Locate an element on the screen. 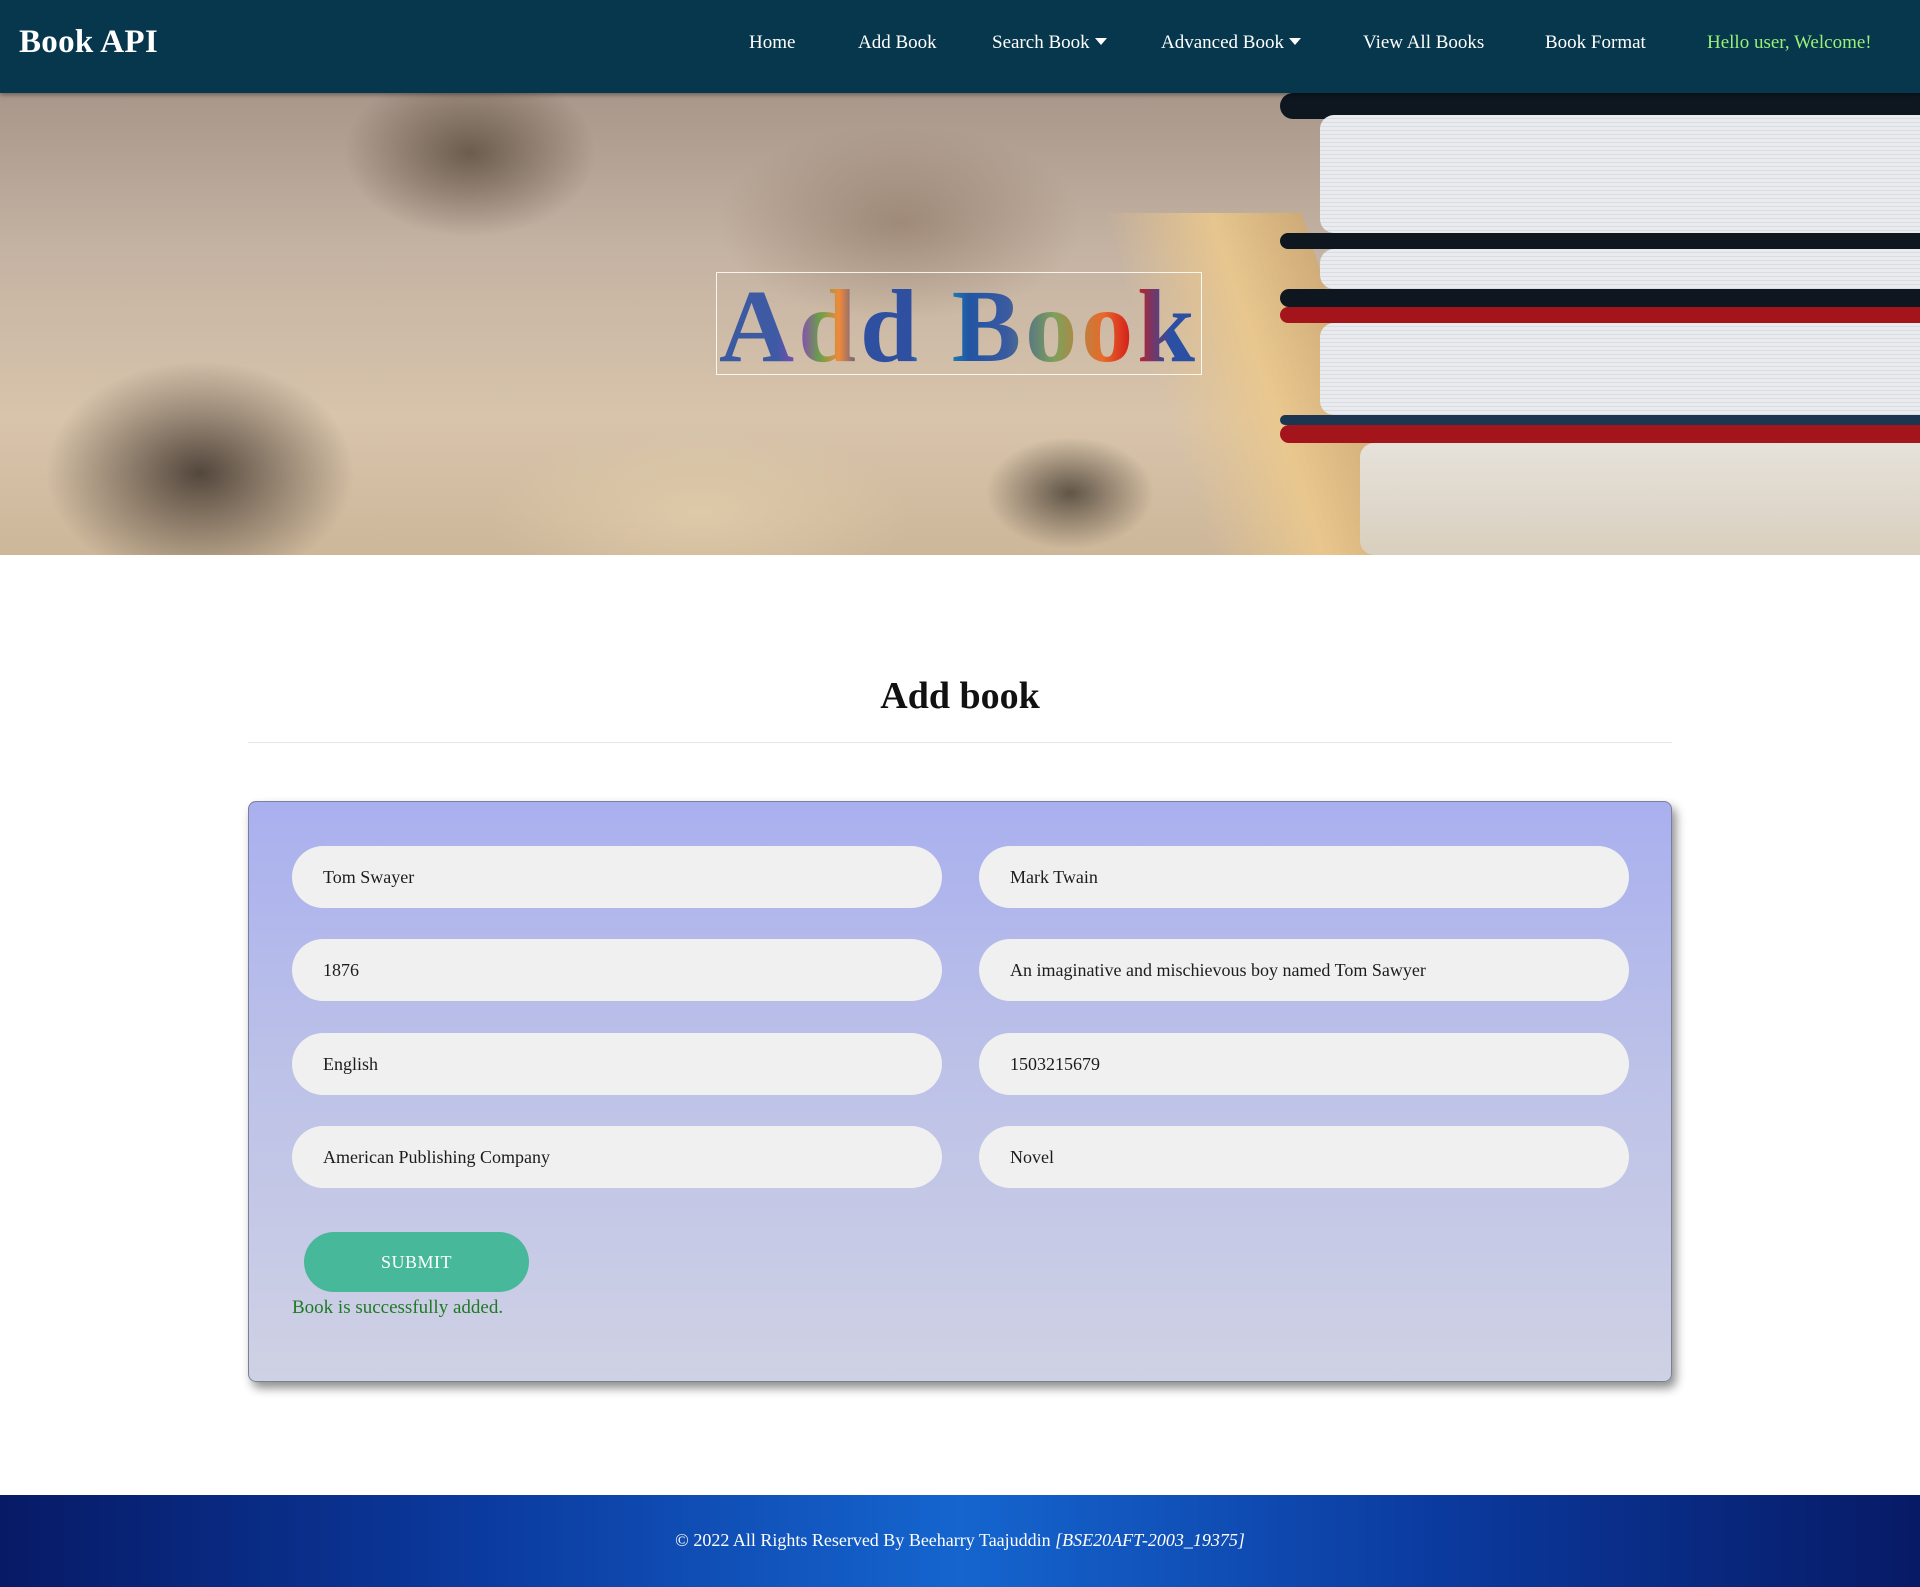 The height and width of the screenshot is (1587, 1920). page-title: Add book is located at coordinates (960, 696).